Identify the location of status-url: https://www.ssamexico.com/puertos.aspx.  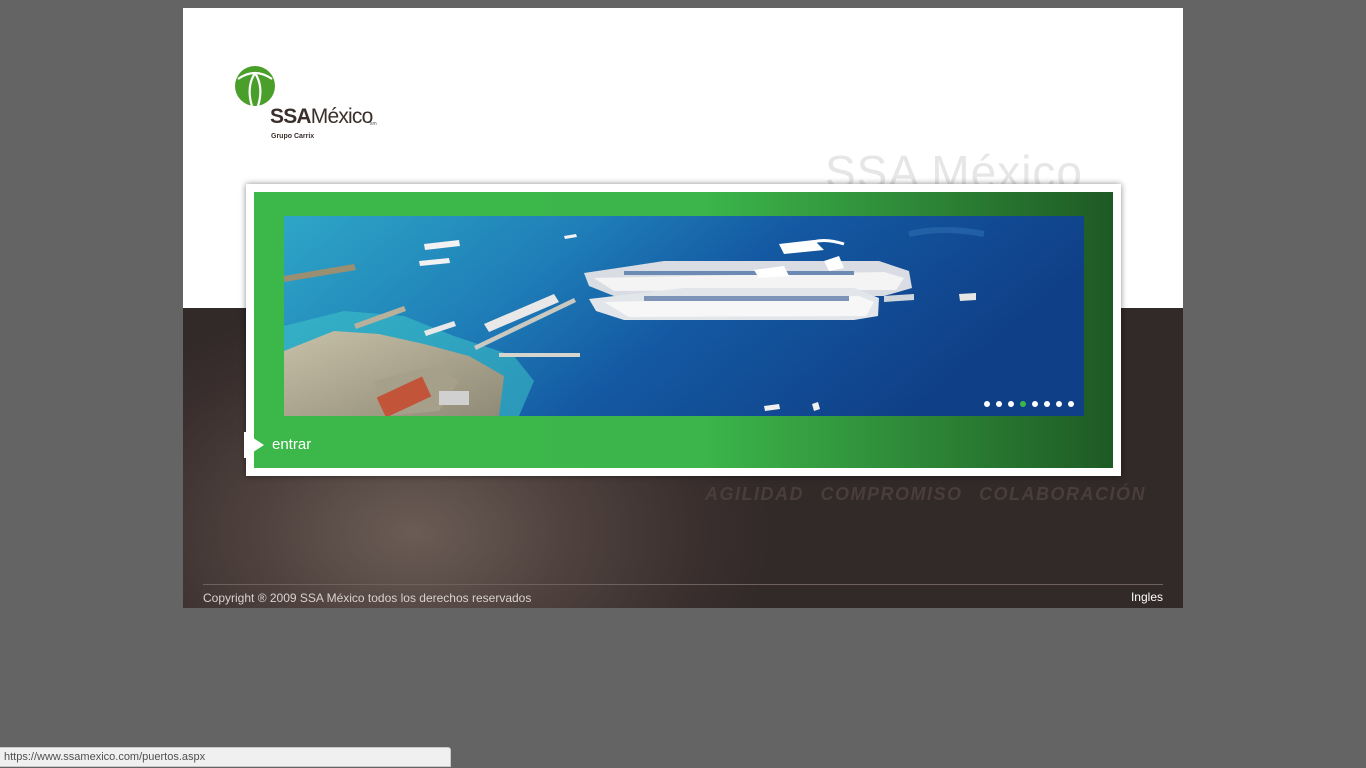
(105, 757).